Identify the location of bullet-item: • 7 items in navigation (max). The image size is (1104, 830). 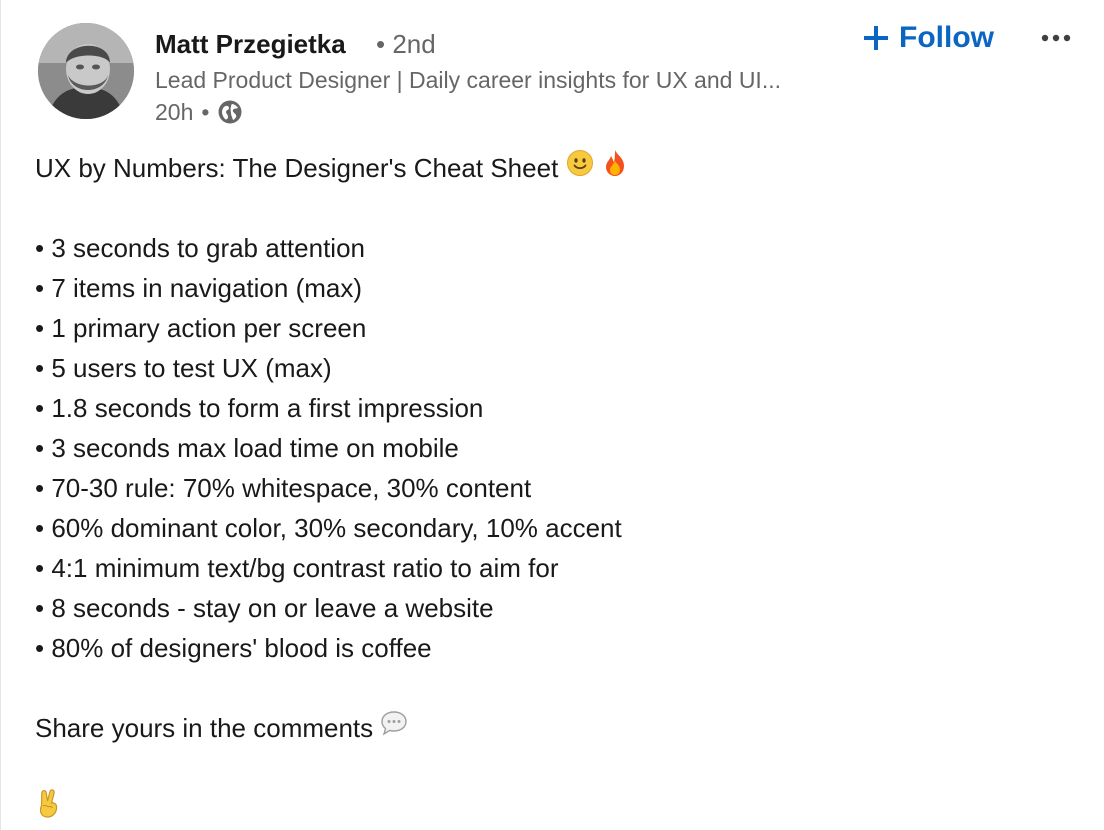
(199, 288).